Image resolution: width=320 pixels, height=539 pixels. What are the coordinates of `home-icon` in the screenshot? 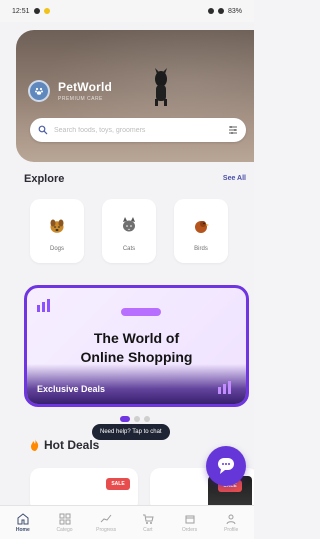 It's located at (23, 518).